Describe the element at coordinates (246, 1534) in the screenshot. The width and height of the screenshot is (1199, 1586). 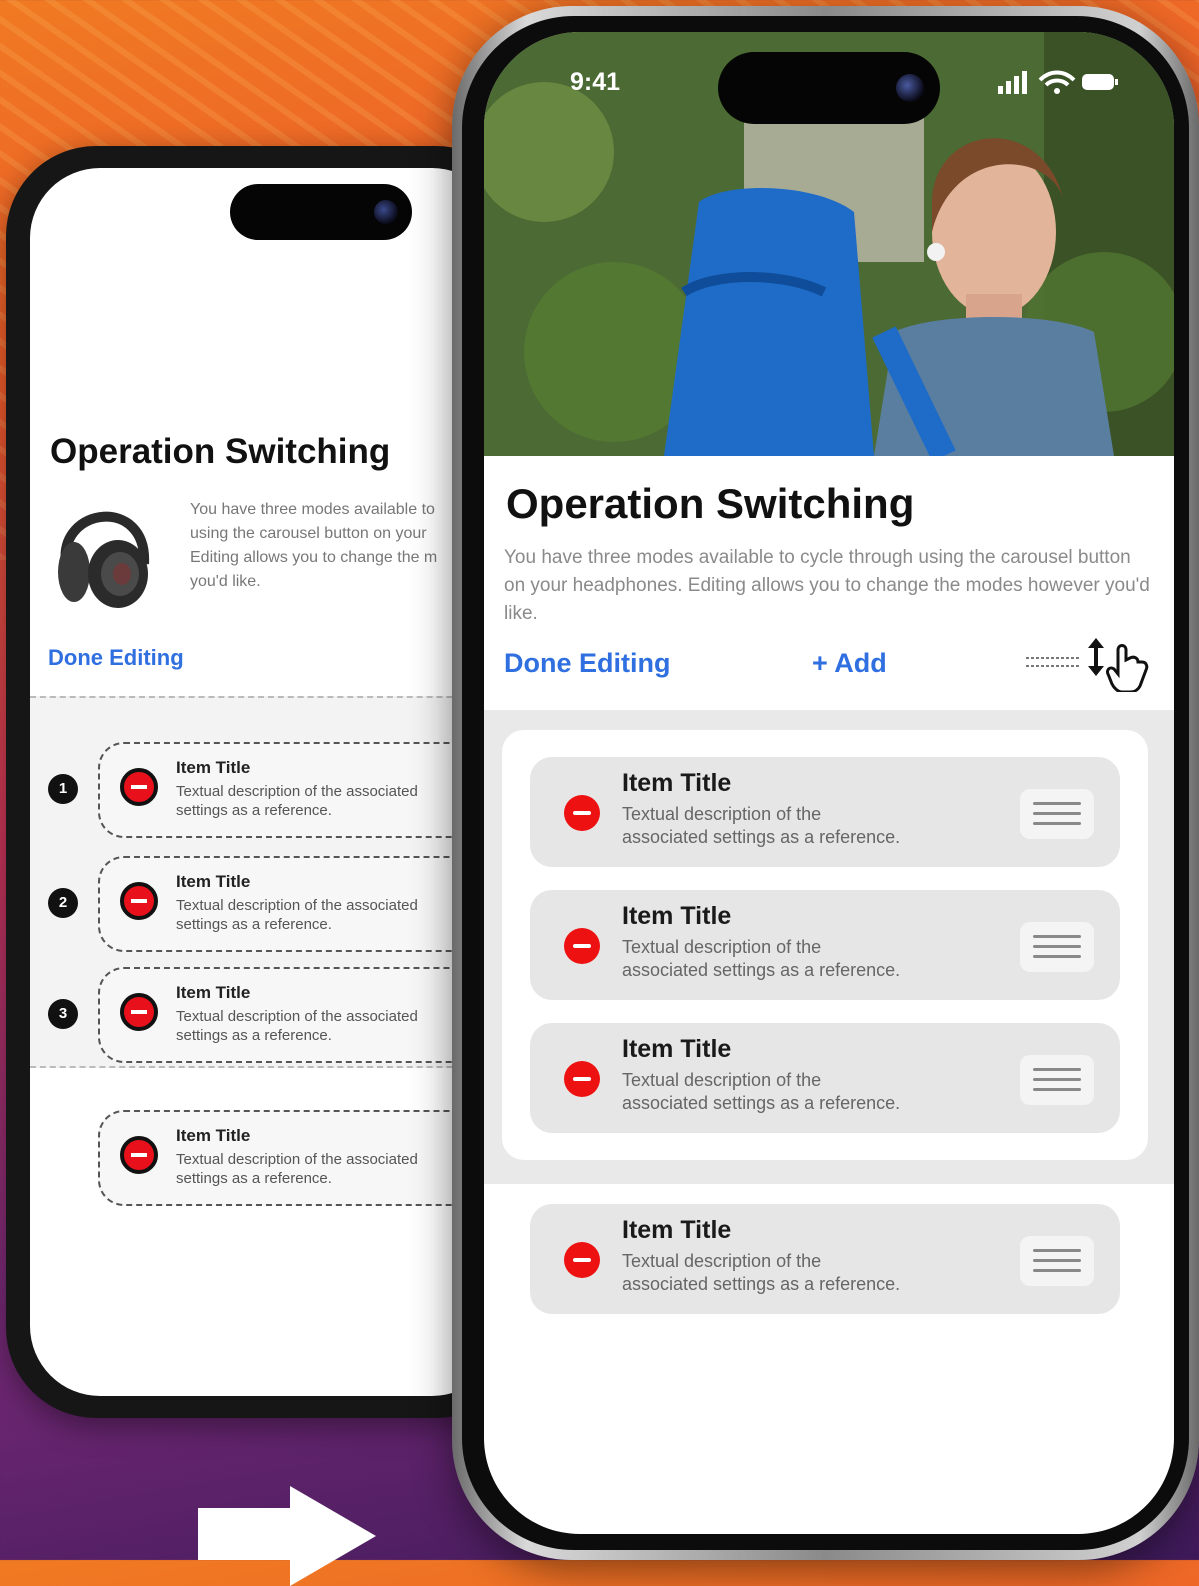
I see `right-arrow-icon` at that location.